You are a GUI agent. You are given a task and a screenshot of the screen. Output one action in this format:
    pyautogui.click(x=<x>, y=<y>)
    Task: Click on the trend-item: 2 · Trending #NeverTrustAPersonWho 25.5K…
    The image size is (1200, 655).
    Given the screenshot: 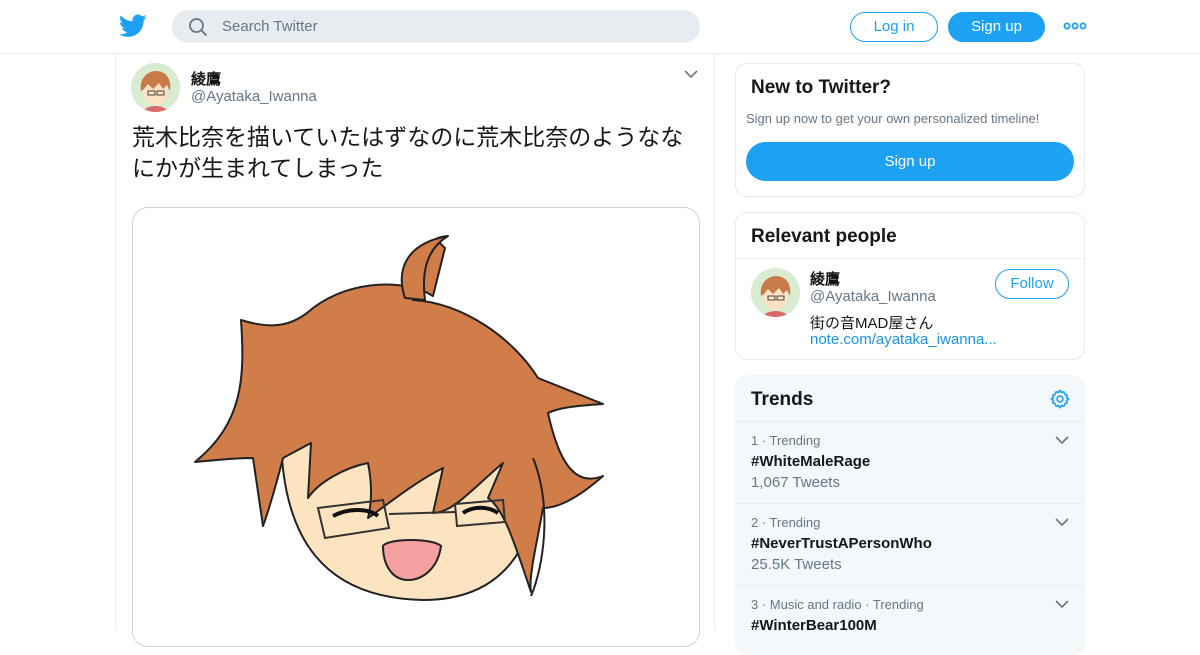 What is the action you would take?
    pyautogui.click(x=910, y=544)
    